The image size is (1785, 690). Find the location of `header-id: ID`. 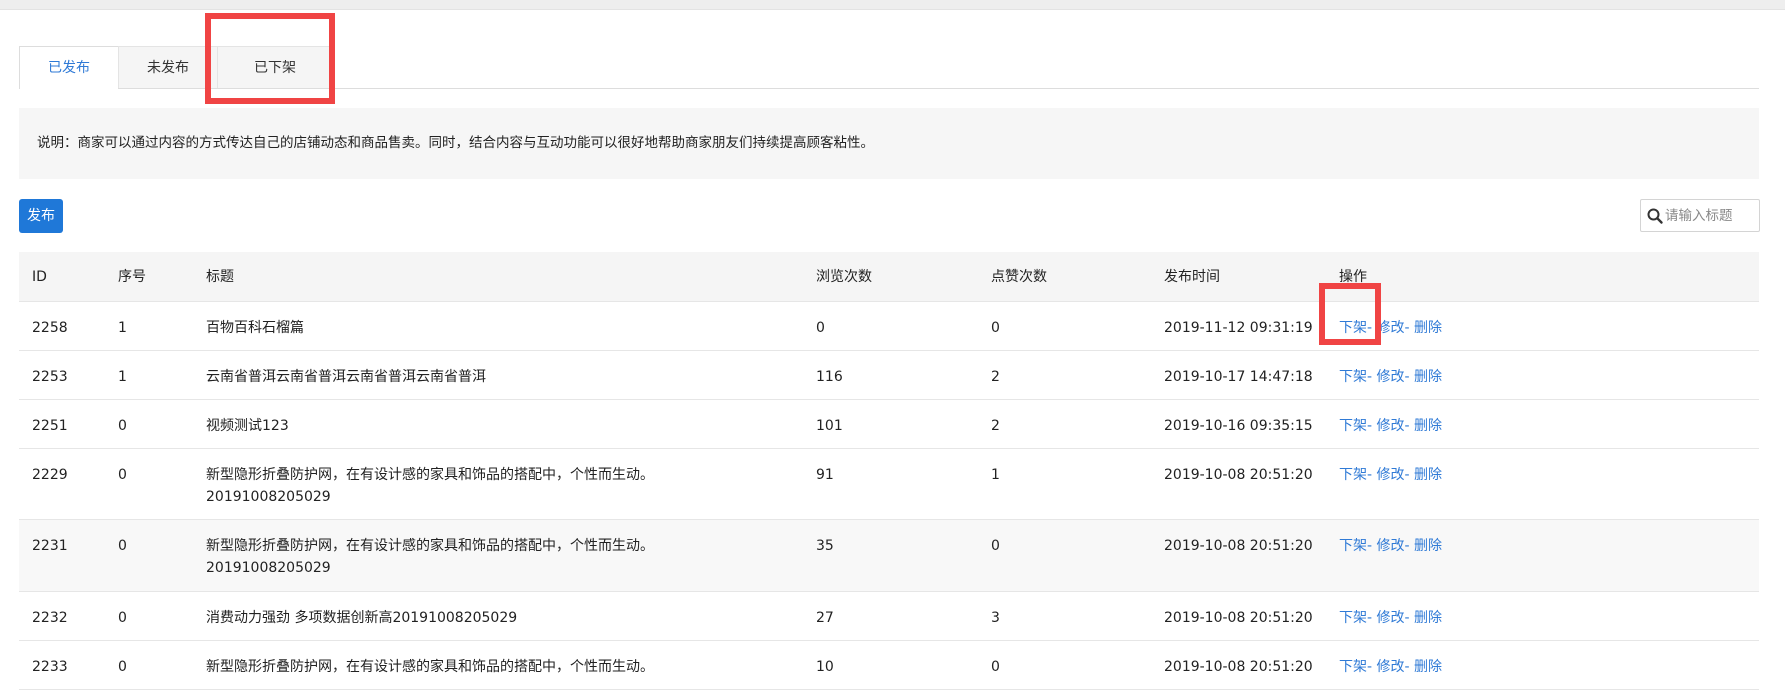

header-id: ID is located at coordinates (39, 277).